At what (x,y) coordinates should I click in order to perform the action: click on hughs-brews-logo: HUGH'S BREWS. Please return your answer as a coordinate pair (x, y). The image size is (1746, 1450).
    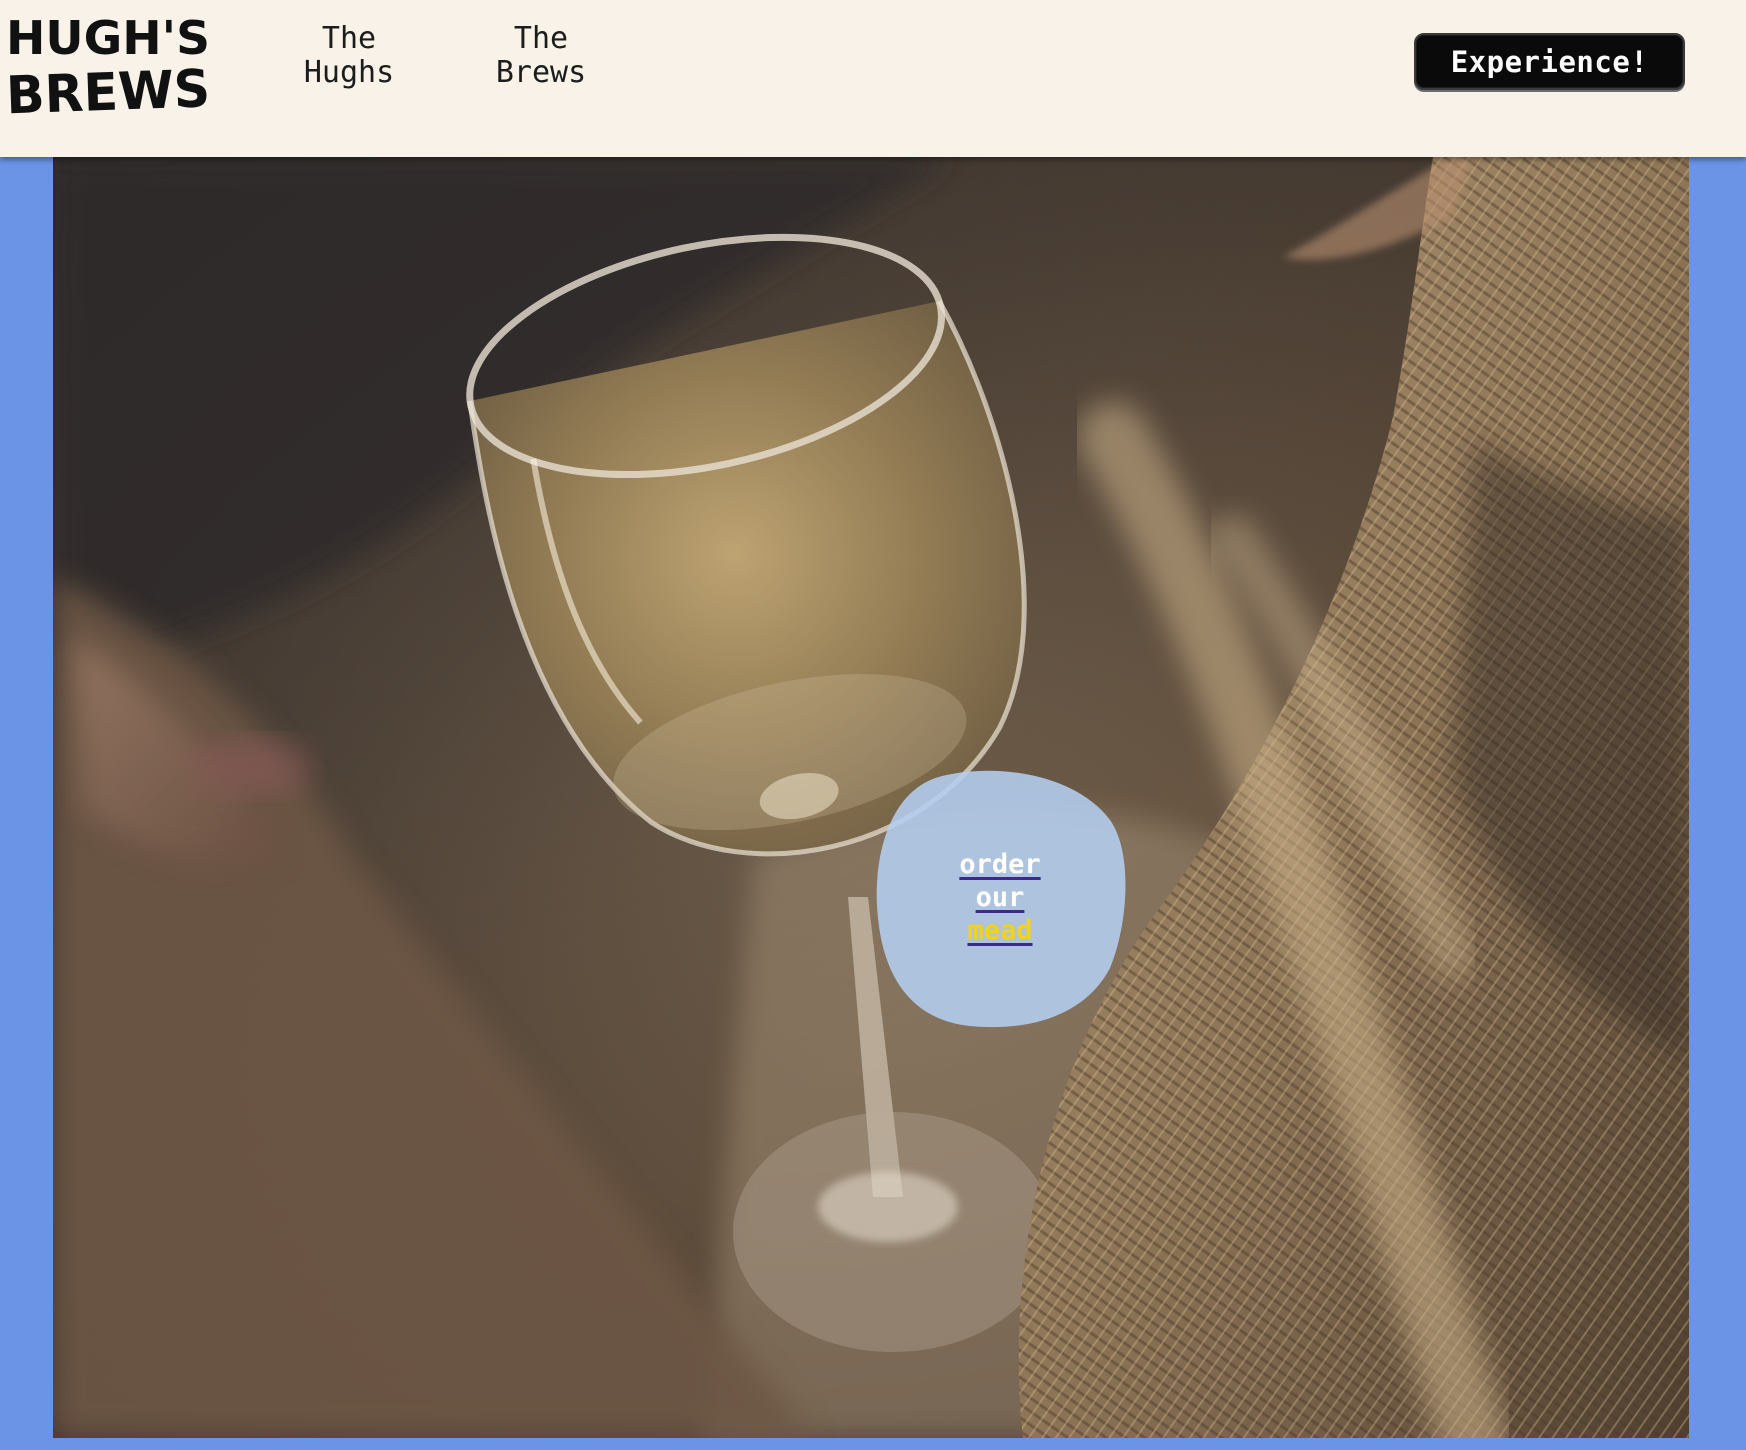
    Looking at the image, I should click on (109, 62).